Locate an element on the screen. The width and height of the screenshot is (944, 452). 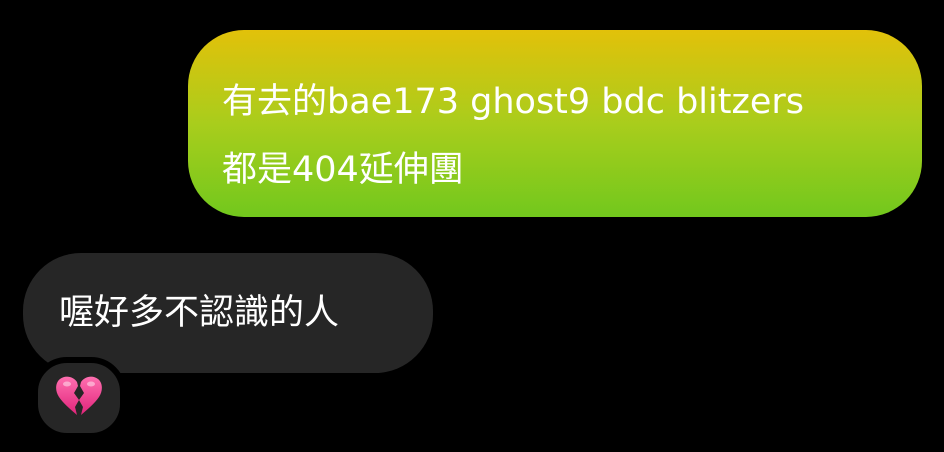
outgoing-message-line-1: 有去的bae173 ghost9 bdc blitzers is located at coordinates (513, 102).